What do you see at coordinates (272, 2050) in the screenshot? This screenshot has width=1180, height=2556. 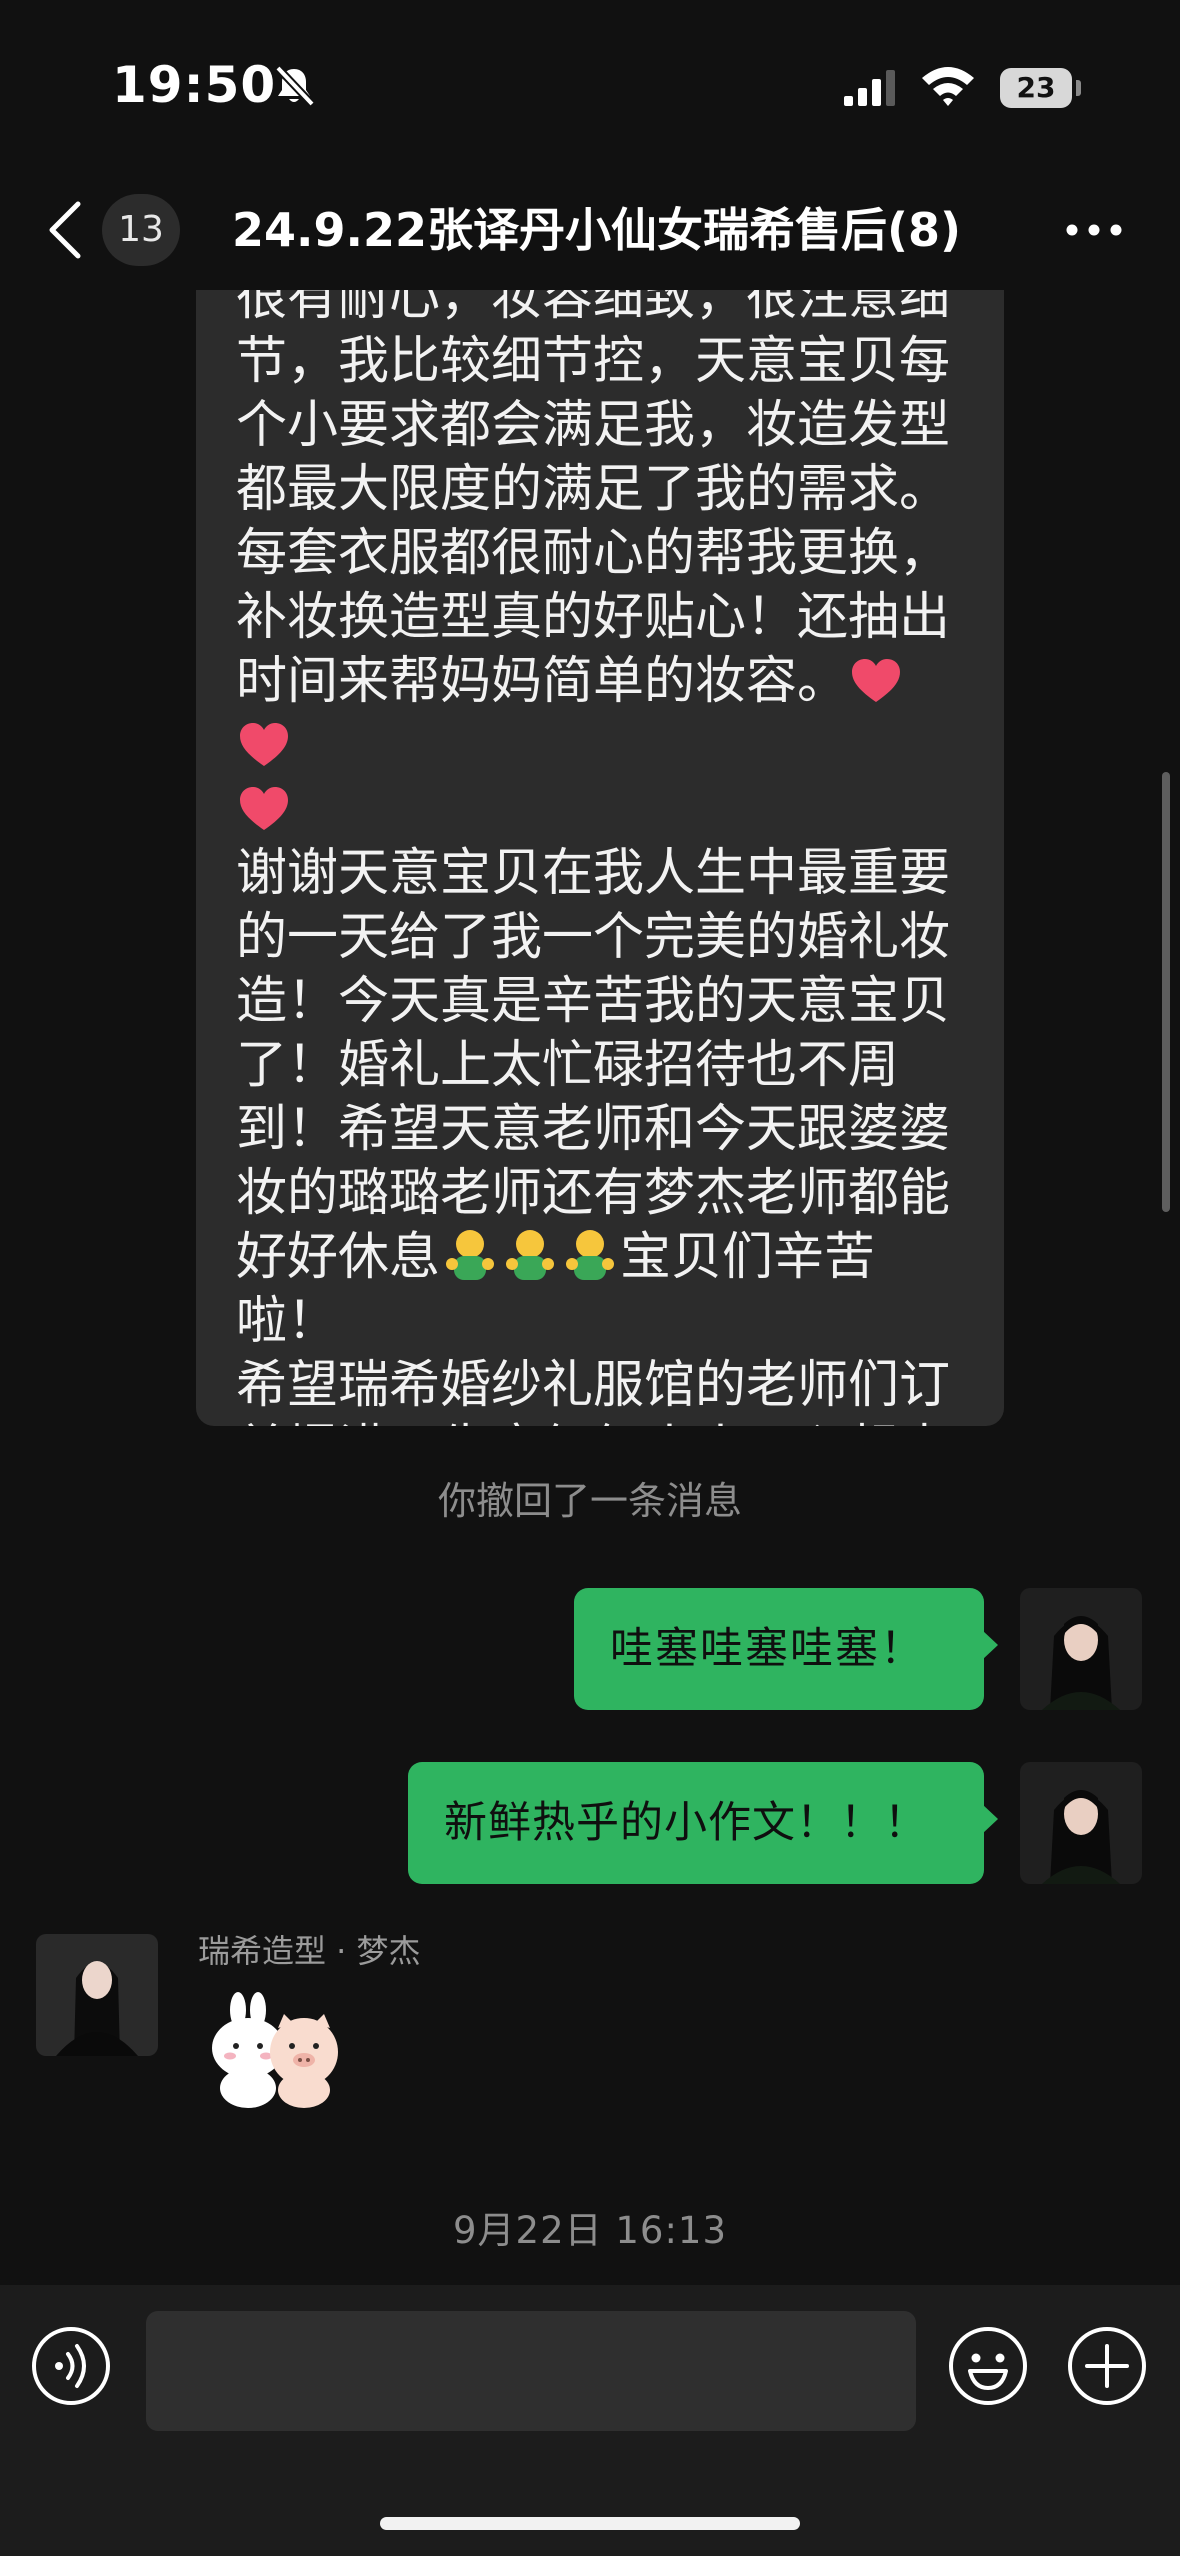 I see `sticker-message` at bounding box center [272, 2050].